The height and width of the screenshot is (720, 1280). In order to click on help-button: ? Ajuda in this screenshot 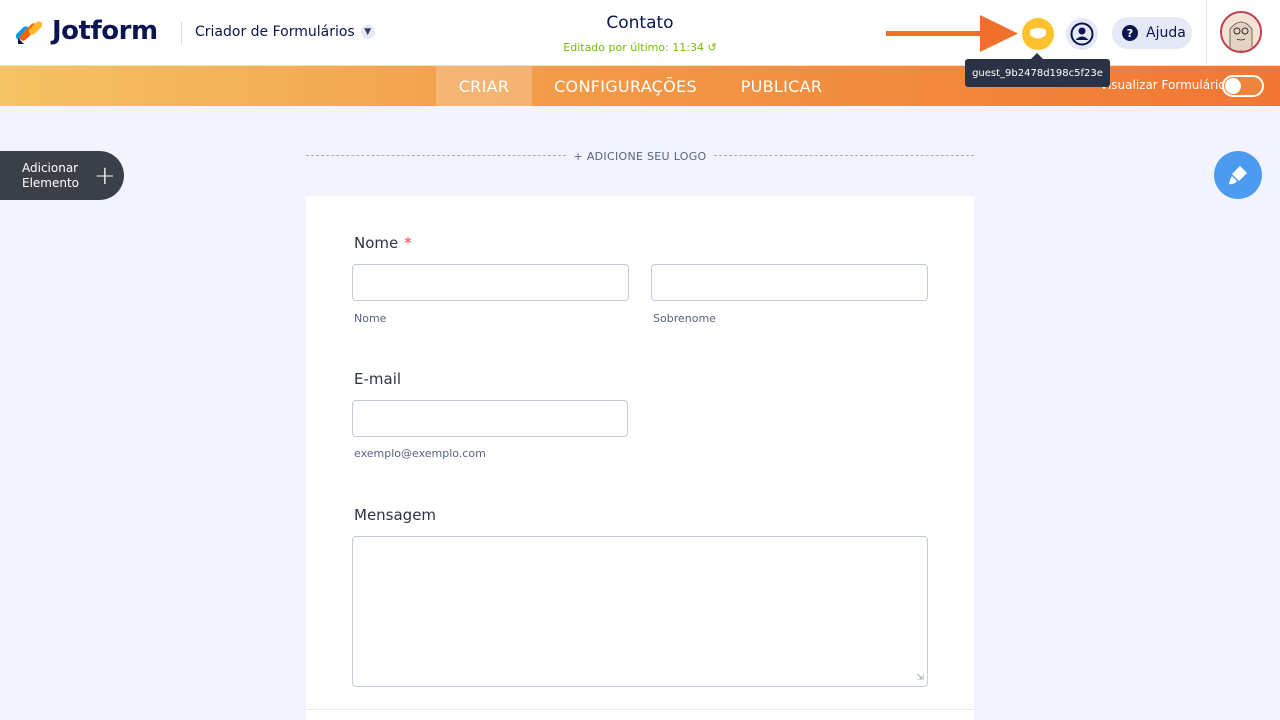, I will do `click(1152, 33)`.